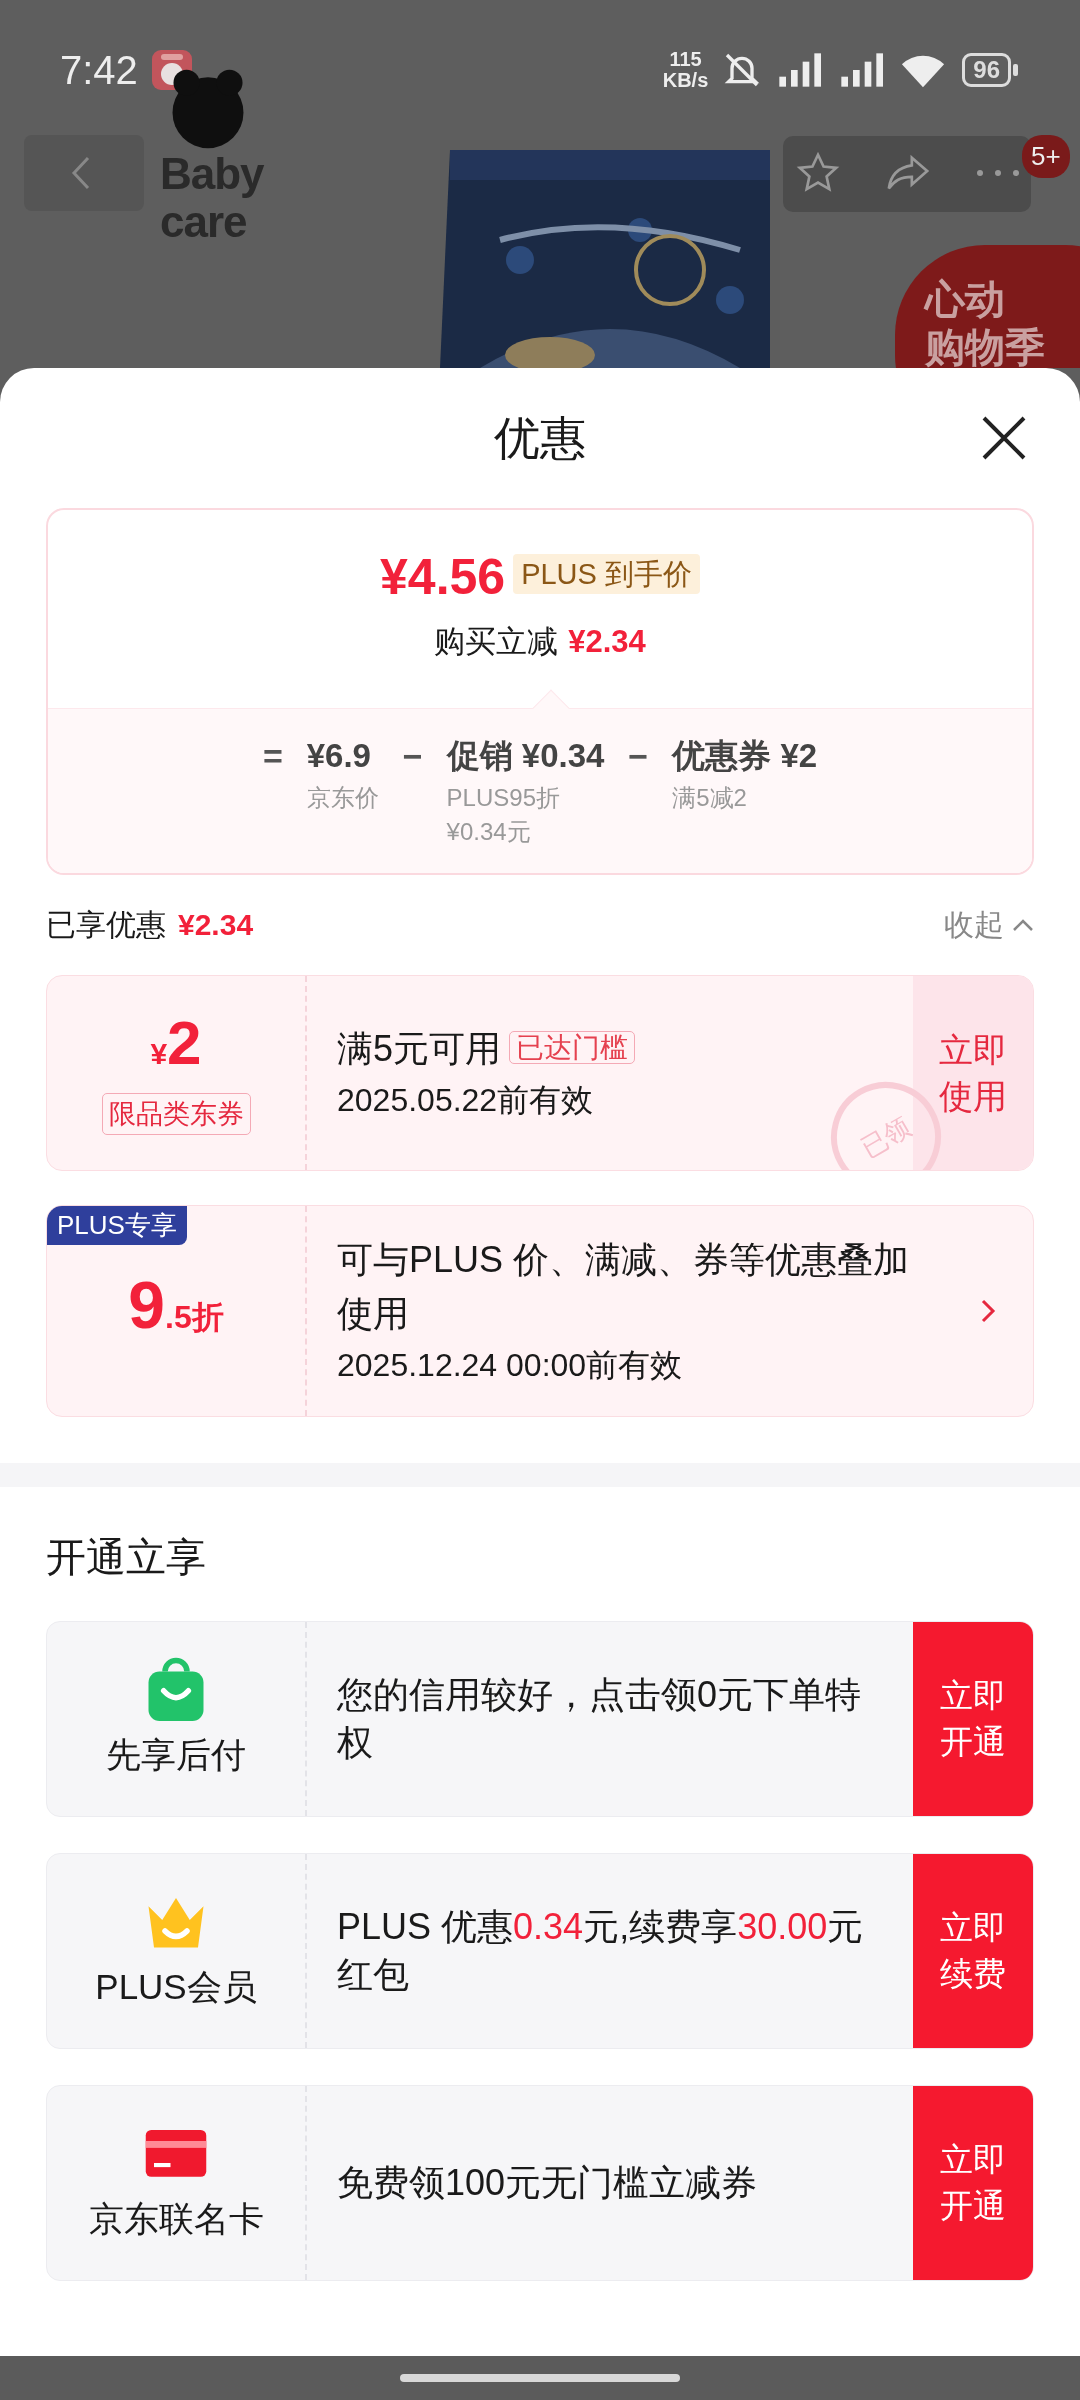 Image resolution: width=1080 pixels, height=2400 pixels. Describe the element at coordinates (525, 756) in the screenshot. I see `breakdown-amount: 促销 ¥0.34` at that location.